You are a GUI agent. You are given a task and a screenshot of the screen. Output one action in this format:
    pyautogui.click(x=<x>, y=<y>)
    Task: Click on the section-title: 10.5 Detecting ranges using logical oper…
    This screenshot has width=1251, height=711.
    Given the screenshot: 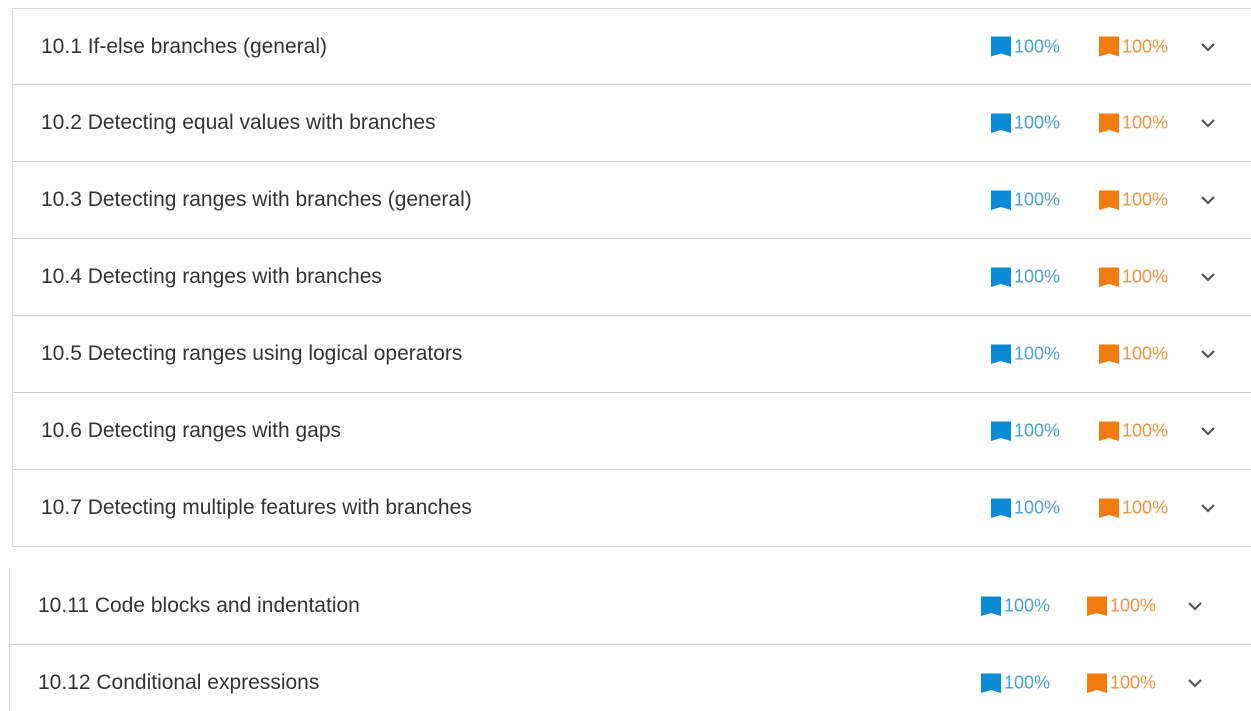 What is the action you would take?
    pyautogui.click(x=251, y=354)
    